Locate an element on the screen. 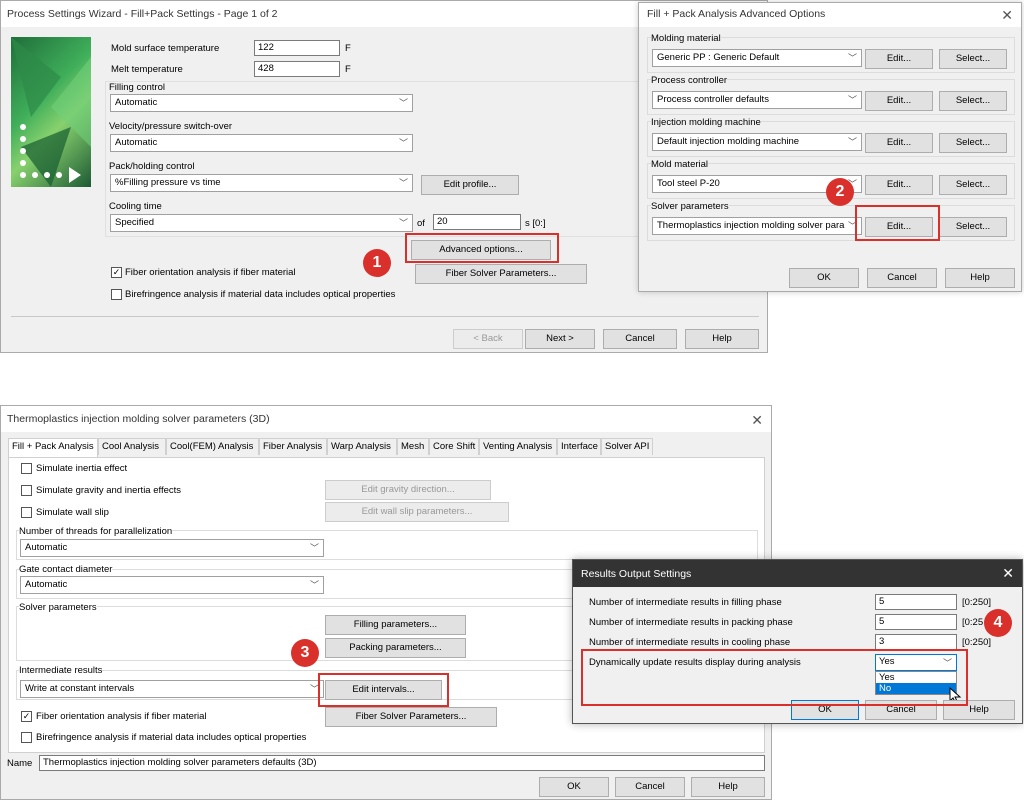  simulate-wall-slip-label: Simulate wall slip is located at coordinates (72, 512).